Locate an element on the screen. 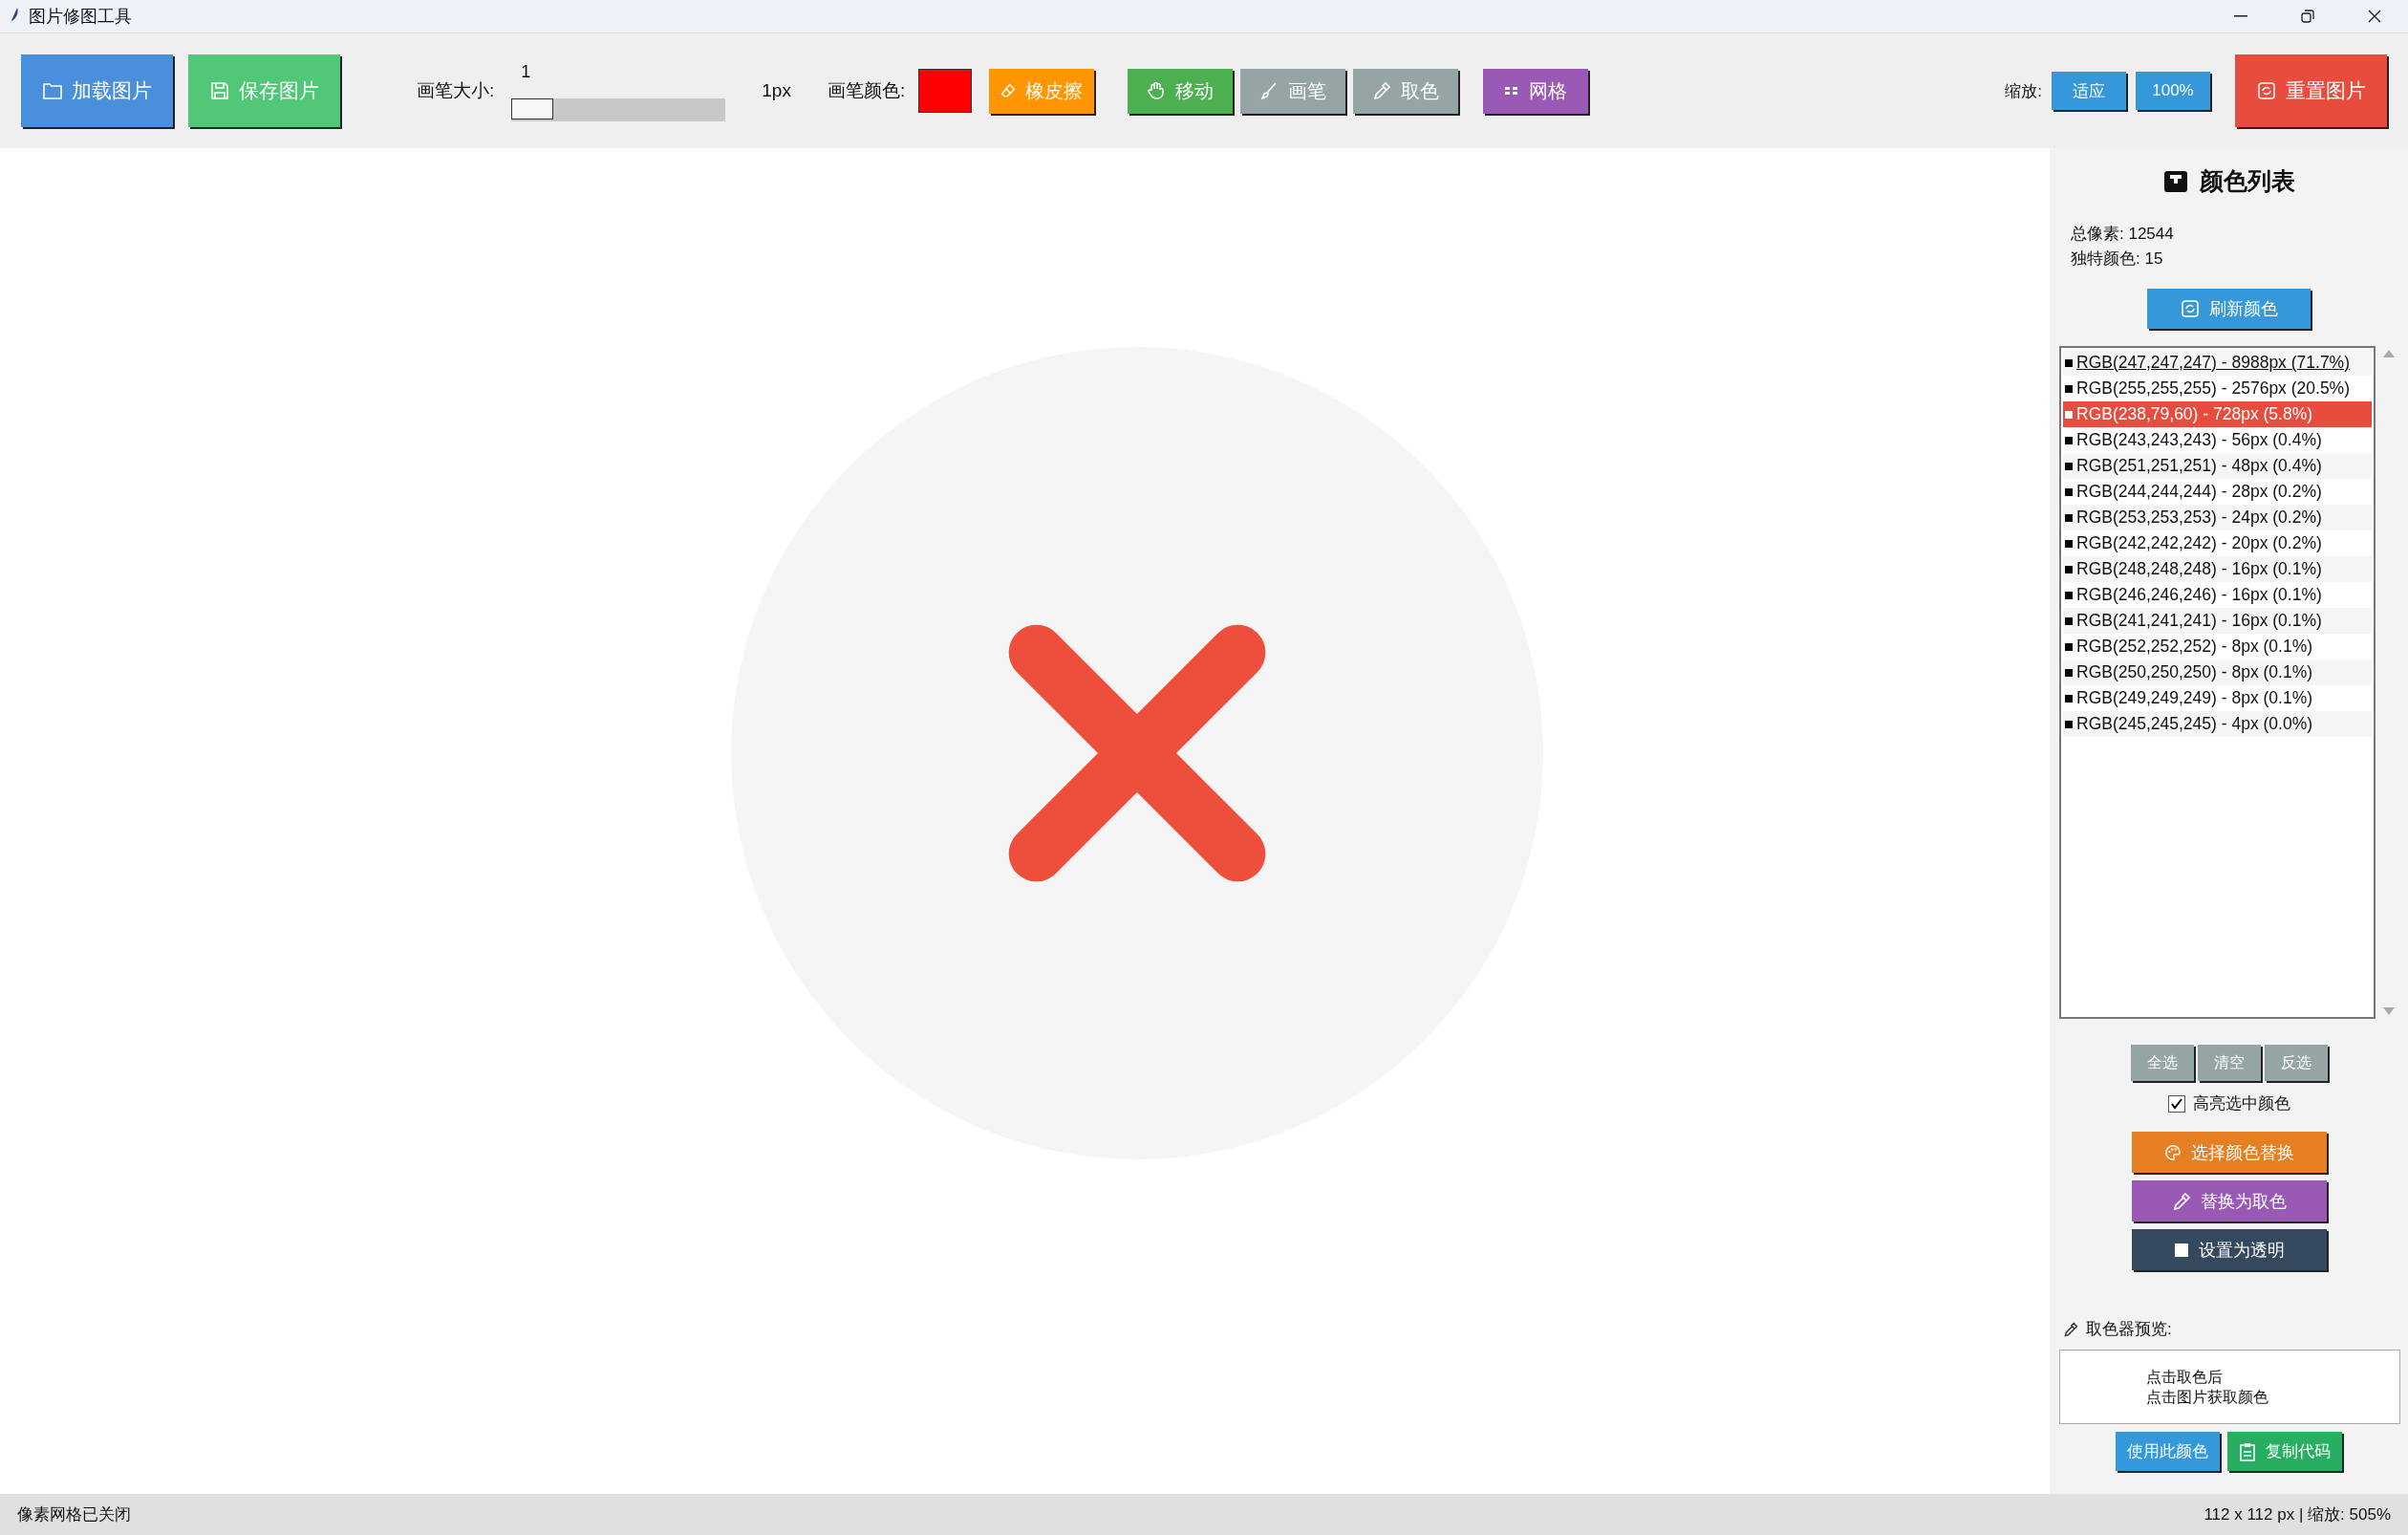  folder-icon is located at coordinates (52, 91).